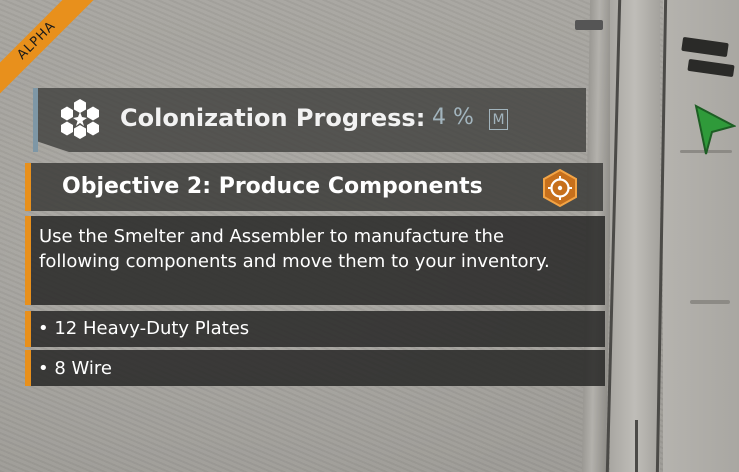 The width and height of the screenshot is (739, 472). What do you see at coordinates (144, 328) in the screenshot?
I see `task-item: • 12 Heavy-Duty Plates` at bounding box center [144, 328].